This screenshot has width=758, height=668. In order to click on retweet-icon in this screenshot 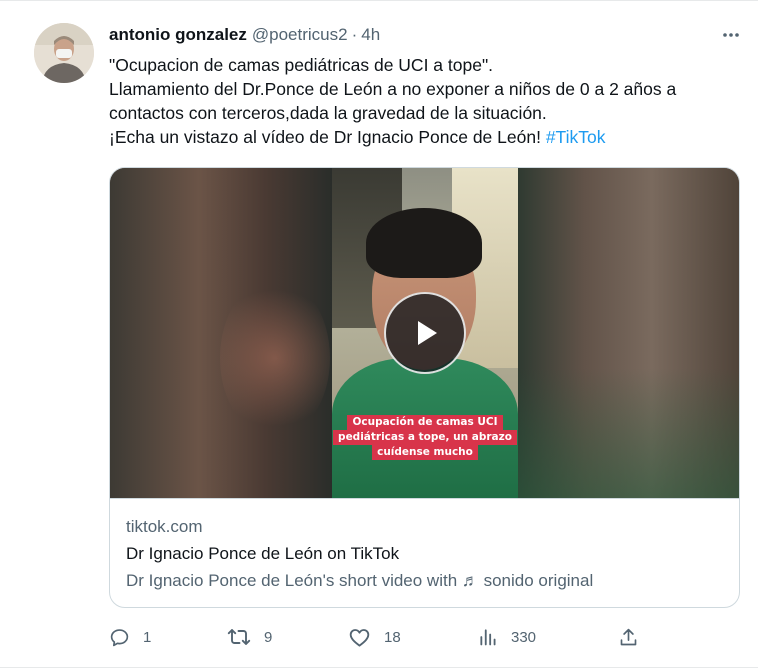, I will do `click(239, 637)`.